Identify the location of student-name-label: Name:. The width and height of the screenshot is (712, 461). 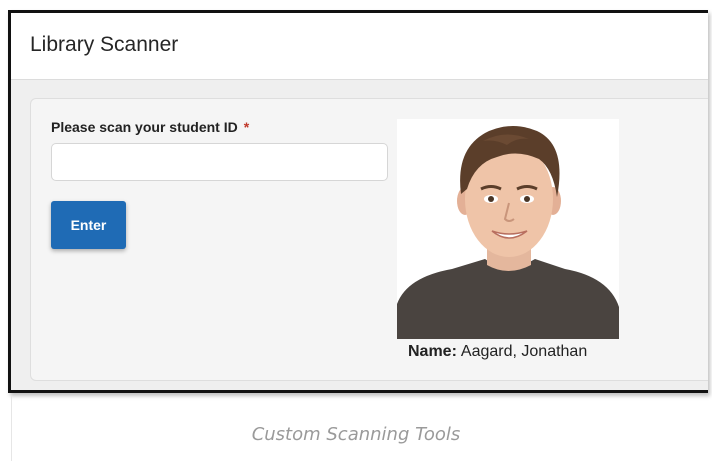
(432, 351).